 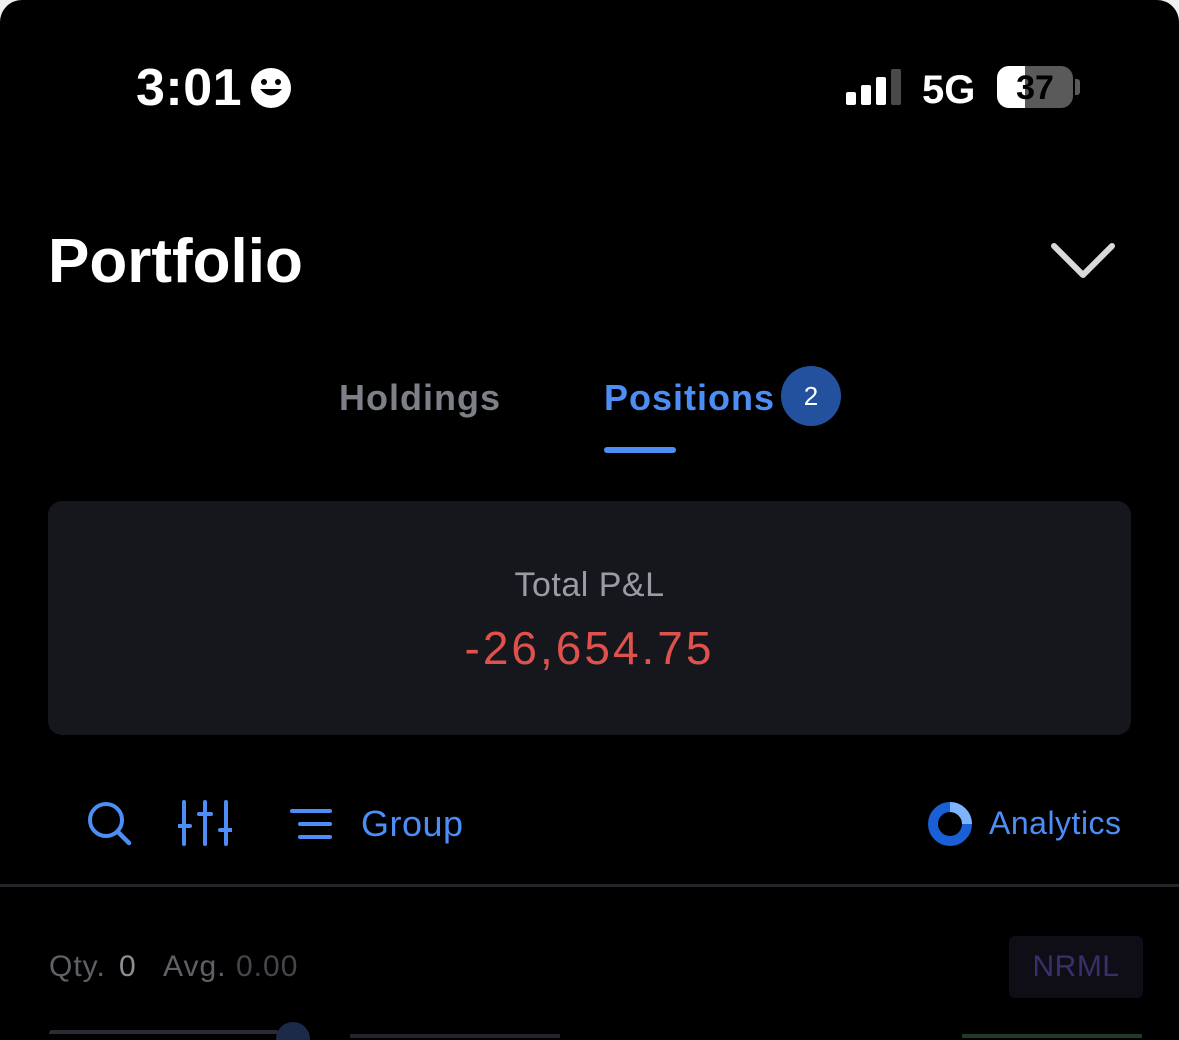 What do you see at coordinates (1077, 87) in the screenshot?
I see `battery-cap` at bounding box center [1077, 87].